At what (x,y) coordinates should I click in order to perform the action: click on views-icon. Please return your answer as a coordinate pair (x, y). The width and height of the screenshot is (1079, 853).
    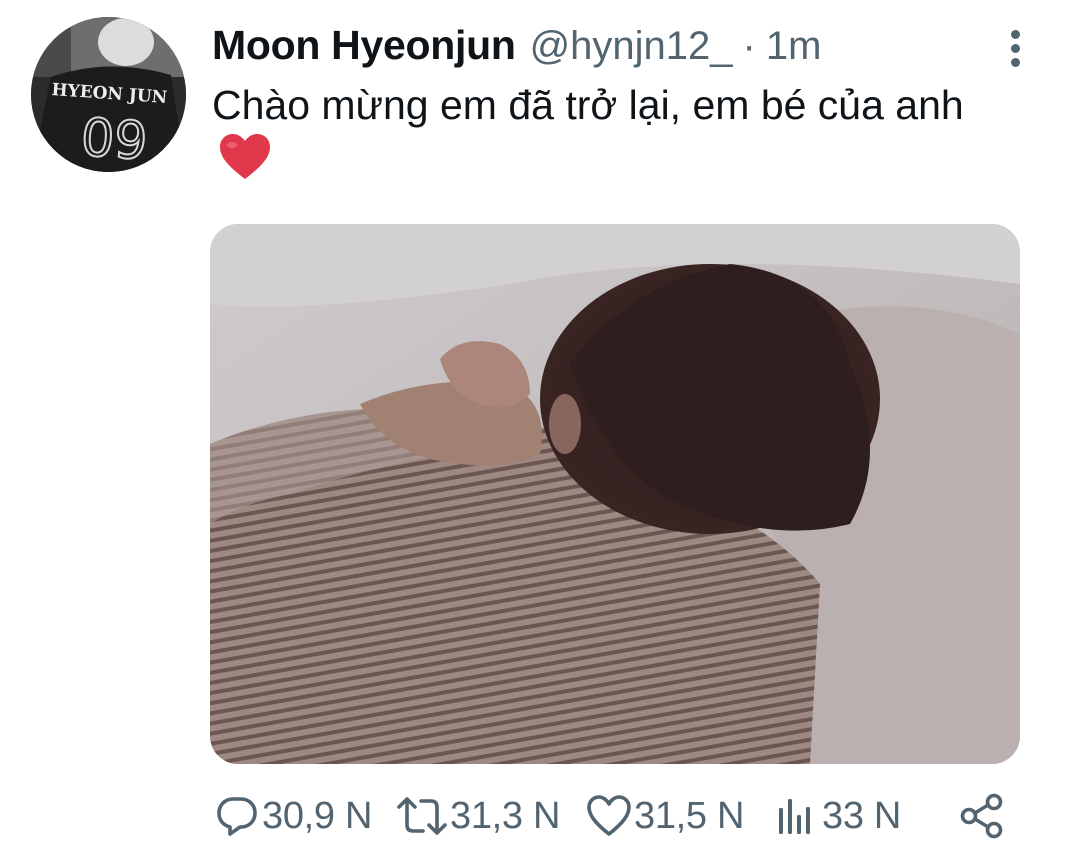
    Looking at the image, I should click on (794, 816).